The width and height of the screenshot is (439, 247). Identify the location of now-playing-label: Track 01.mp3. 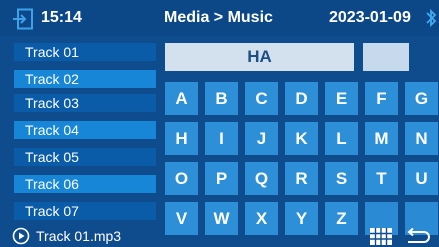
(79, 236).